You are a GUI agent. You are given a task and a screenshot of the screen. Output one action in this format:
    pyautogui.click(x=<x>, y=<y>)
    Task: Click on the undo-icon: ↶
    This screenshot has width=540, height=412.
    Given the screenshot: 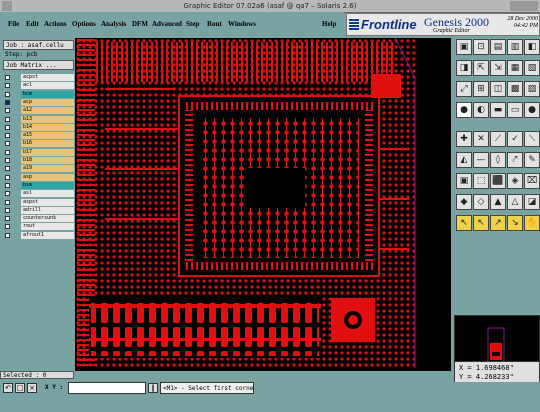 What is the action you would take?
    pyautogui.click(x=8, y=388)
    